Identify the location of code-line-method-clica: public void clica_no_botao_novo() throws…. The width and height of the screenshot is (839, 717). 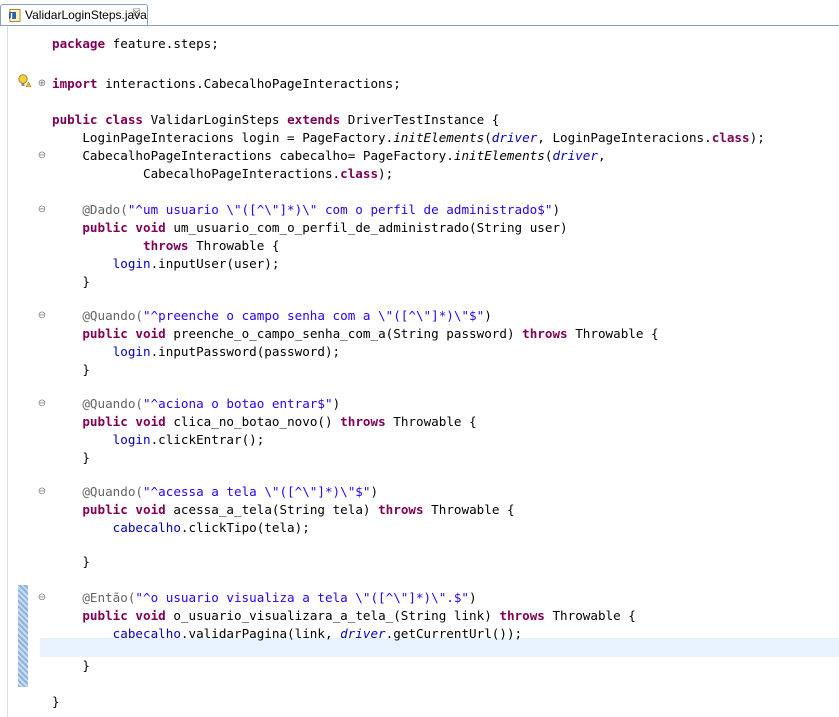
(264, 421).